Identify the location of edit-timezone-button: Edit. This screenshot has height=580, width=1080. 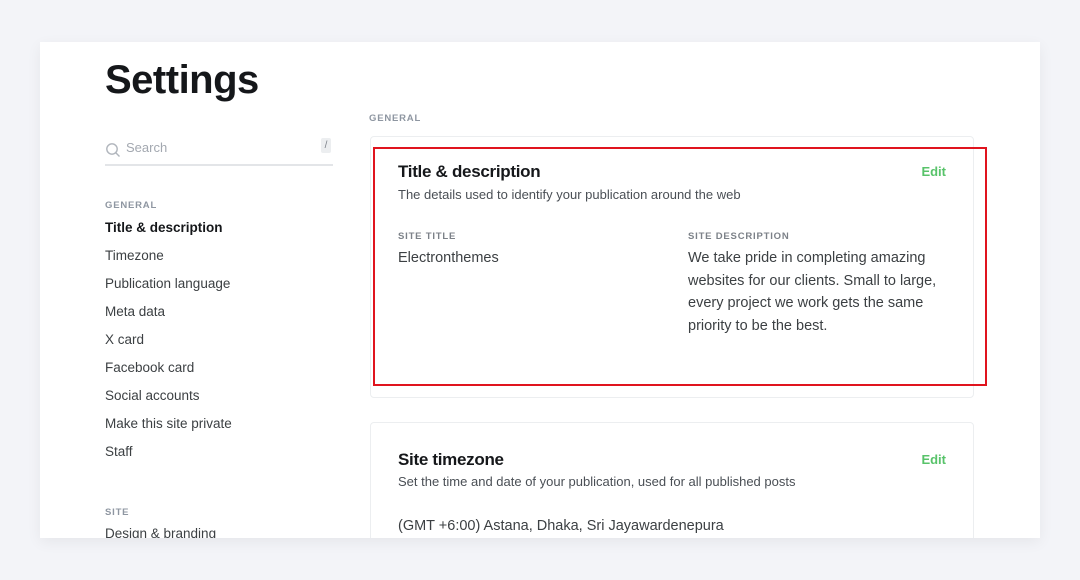
(933, 459).